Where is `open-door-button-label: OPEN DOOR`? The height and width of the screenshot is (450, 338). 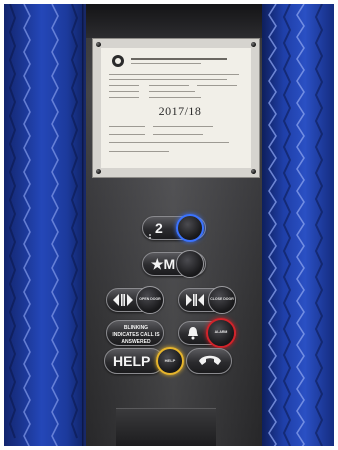
open-door-button-label: OPEN DOOR is located at coordinates (150, 299).